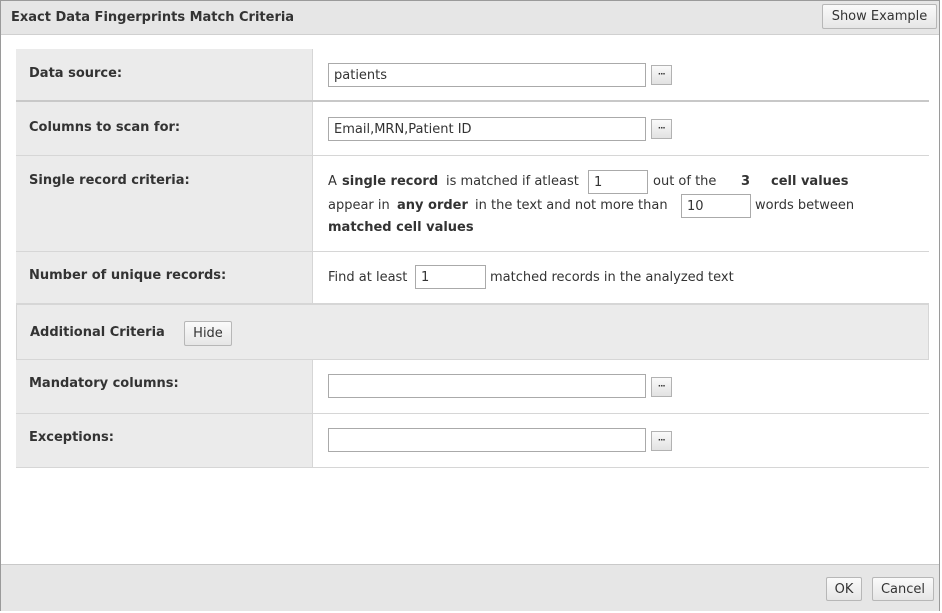 The width and height of the screenshot is (942, 613). Describe the element at coordinates (487, 129) in the screenshot. I see `columns-to-scan-input` at that location.